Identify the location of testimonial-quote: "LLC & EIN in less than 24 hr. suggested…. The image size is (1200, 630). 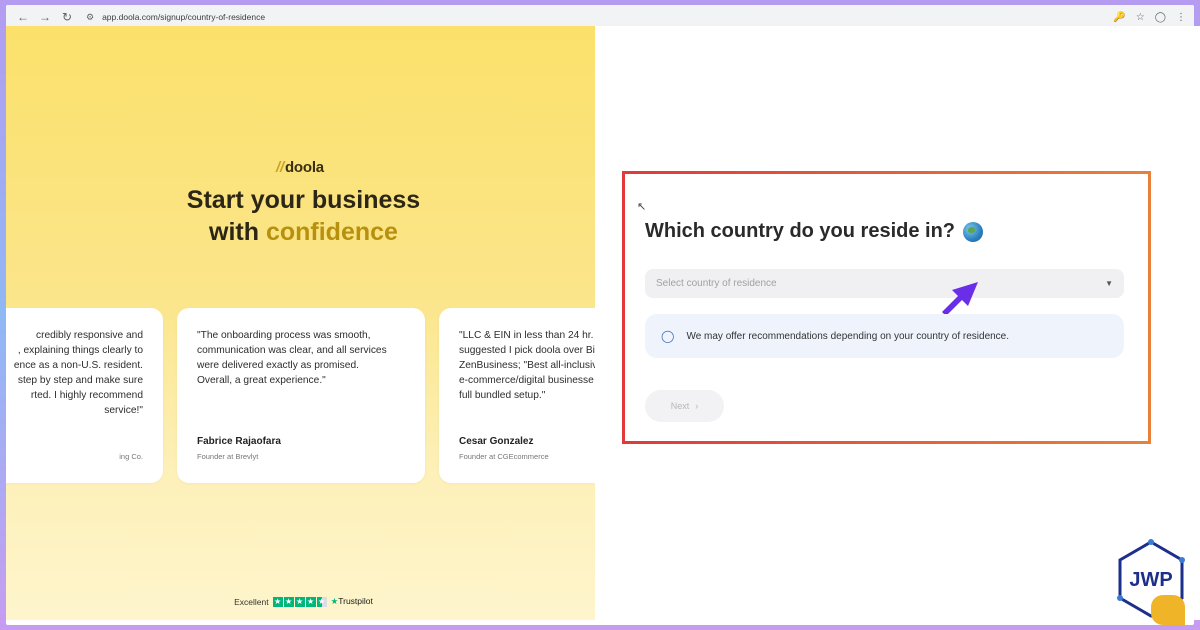
(528, 365).